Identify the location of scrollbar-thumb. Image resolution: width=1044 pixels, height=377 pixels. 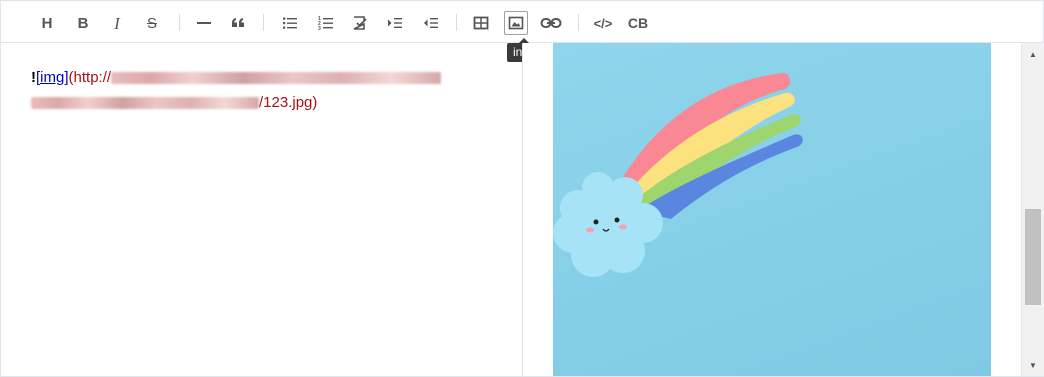
(1033, 257).